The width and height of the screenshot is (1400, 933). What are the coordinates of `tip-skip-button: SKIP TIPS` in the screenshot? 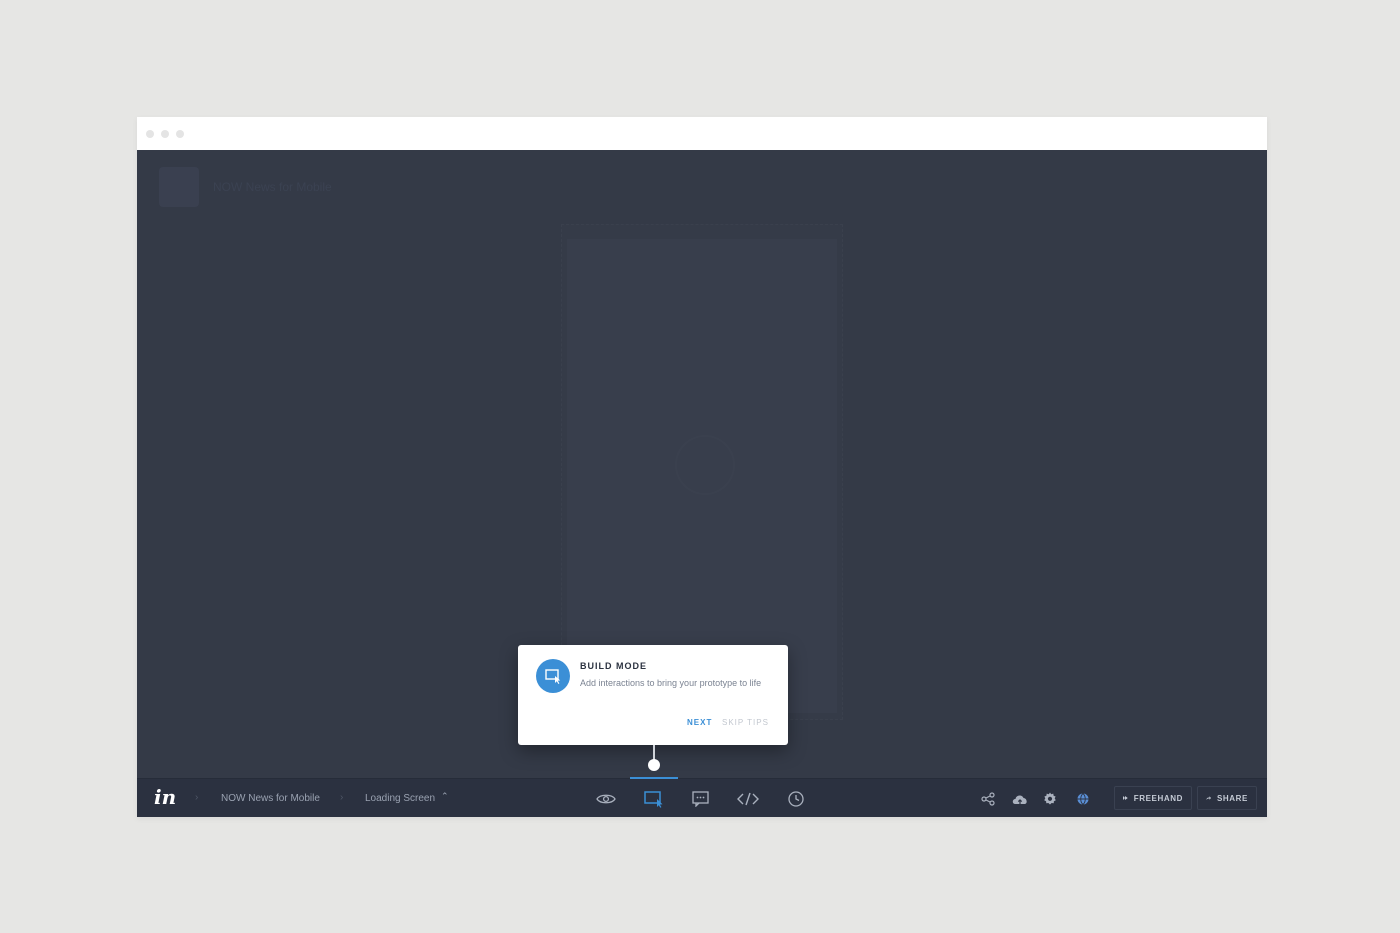 It's located at (745, 722).